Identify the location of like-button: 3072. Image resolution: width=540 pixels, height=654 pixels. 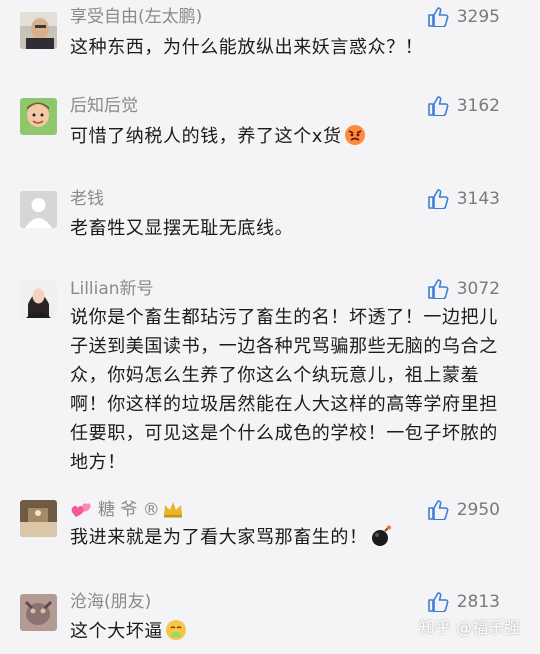
(463, 289).